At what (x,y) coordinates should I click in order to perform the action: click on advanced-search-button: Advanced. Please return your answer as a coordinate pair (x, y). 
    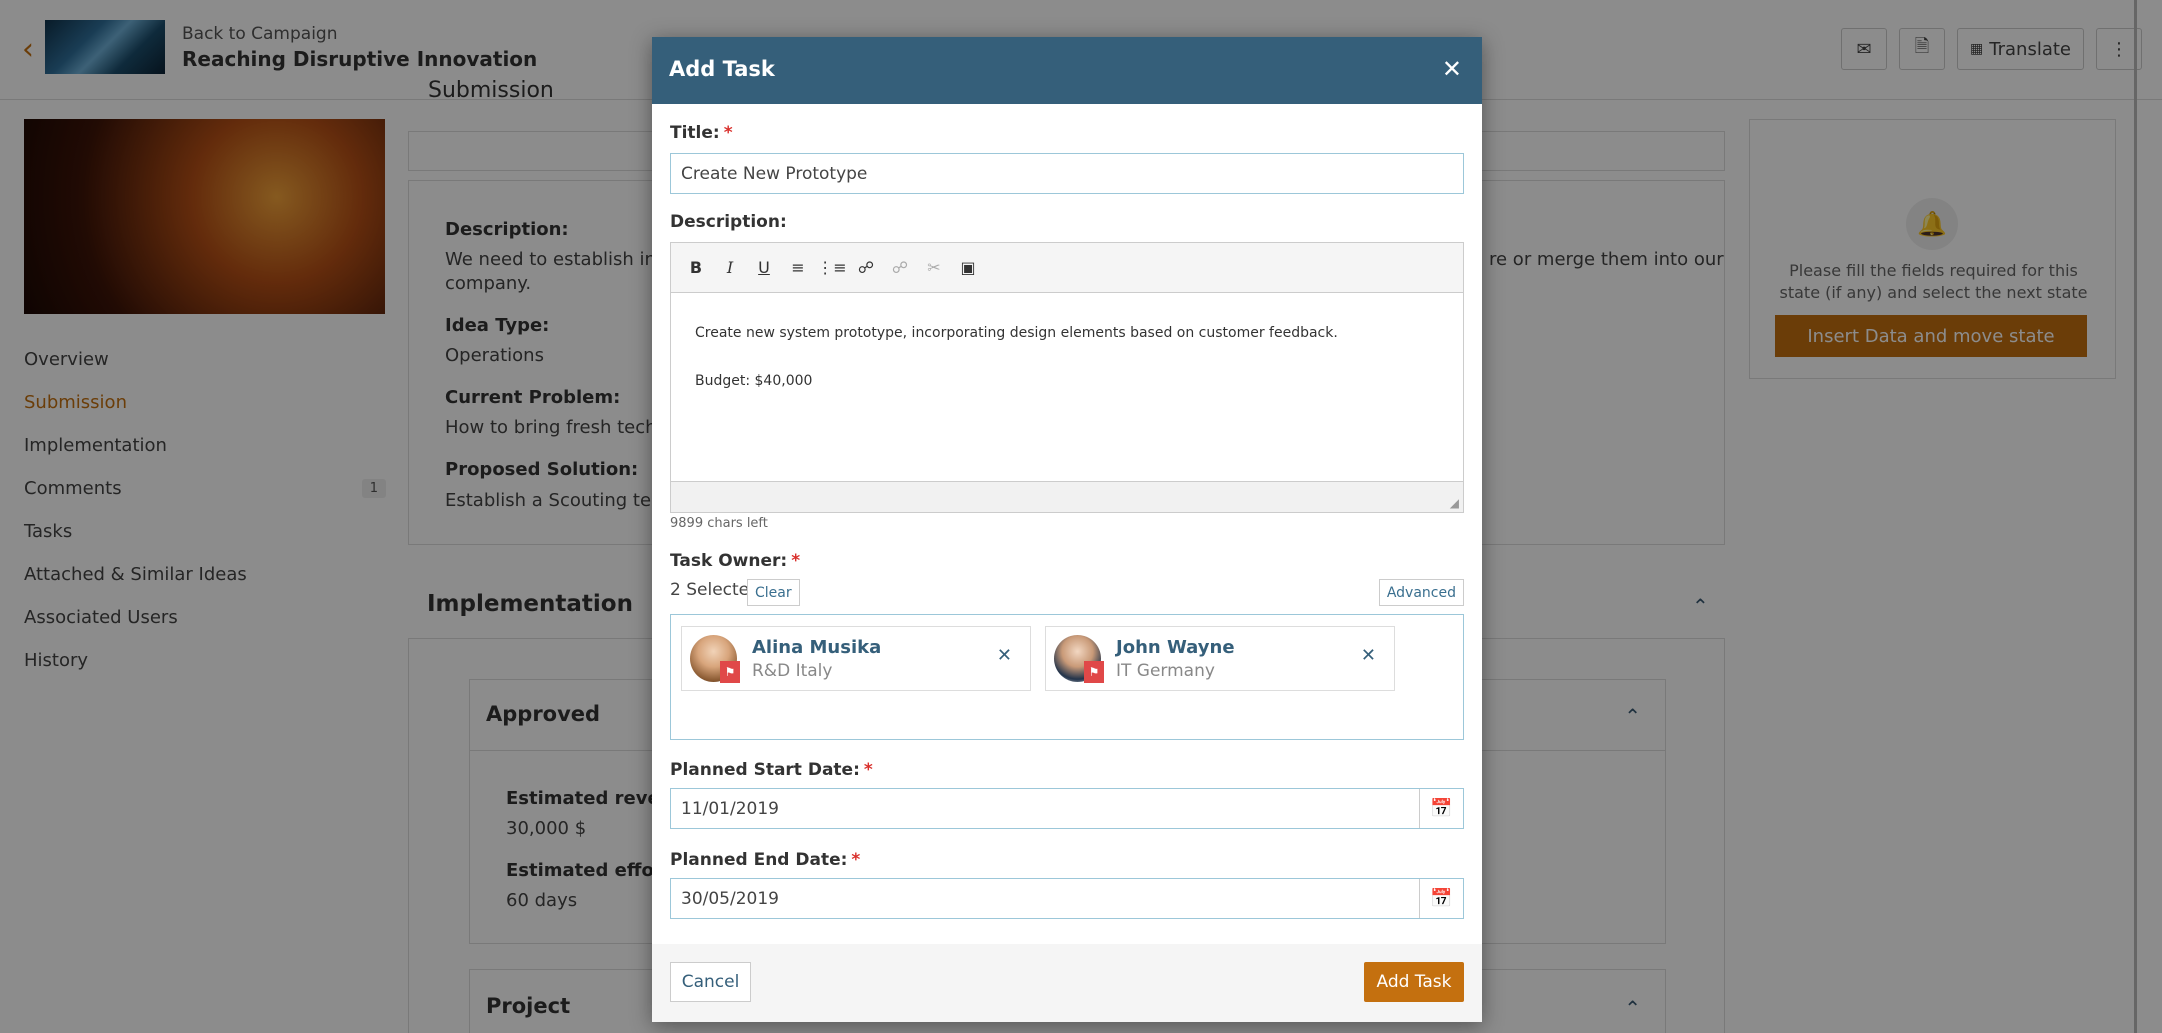
    Looking at the image, I should click on (1421, 592).